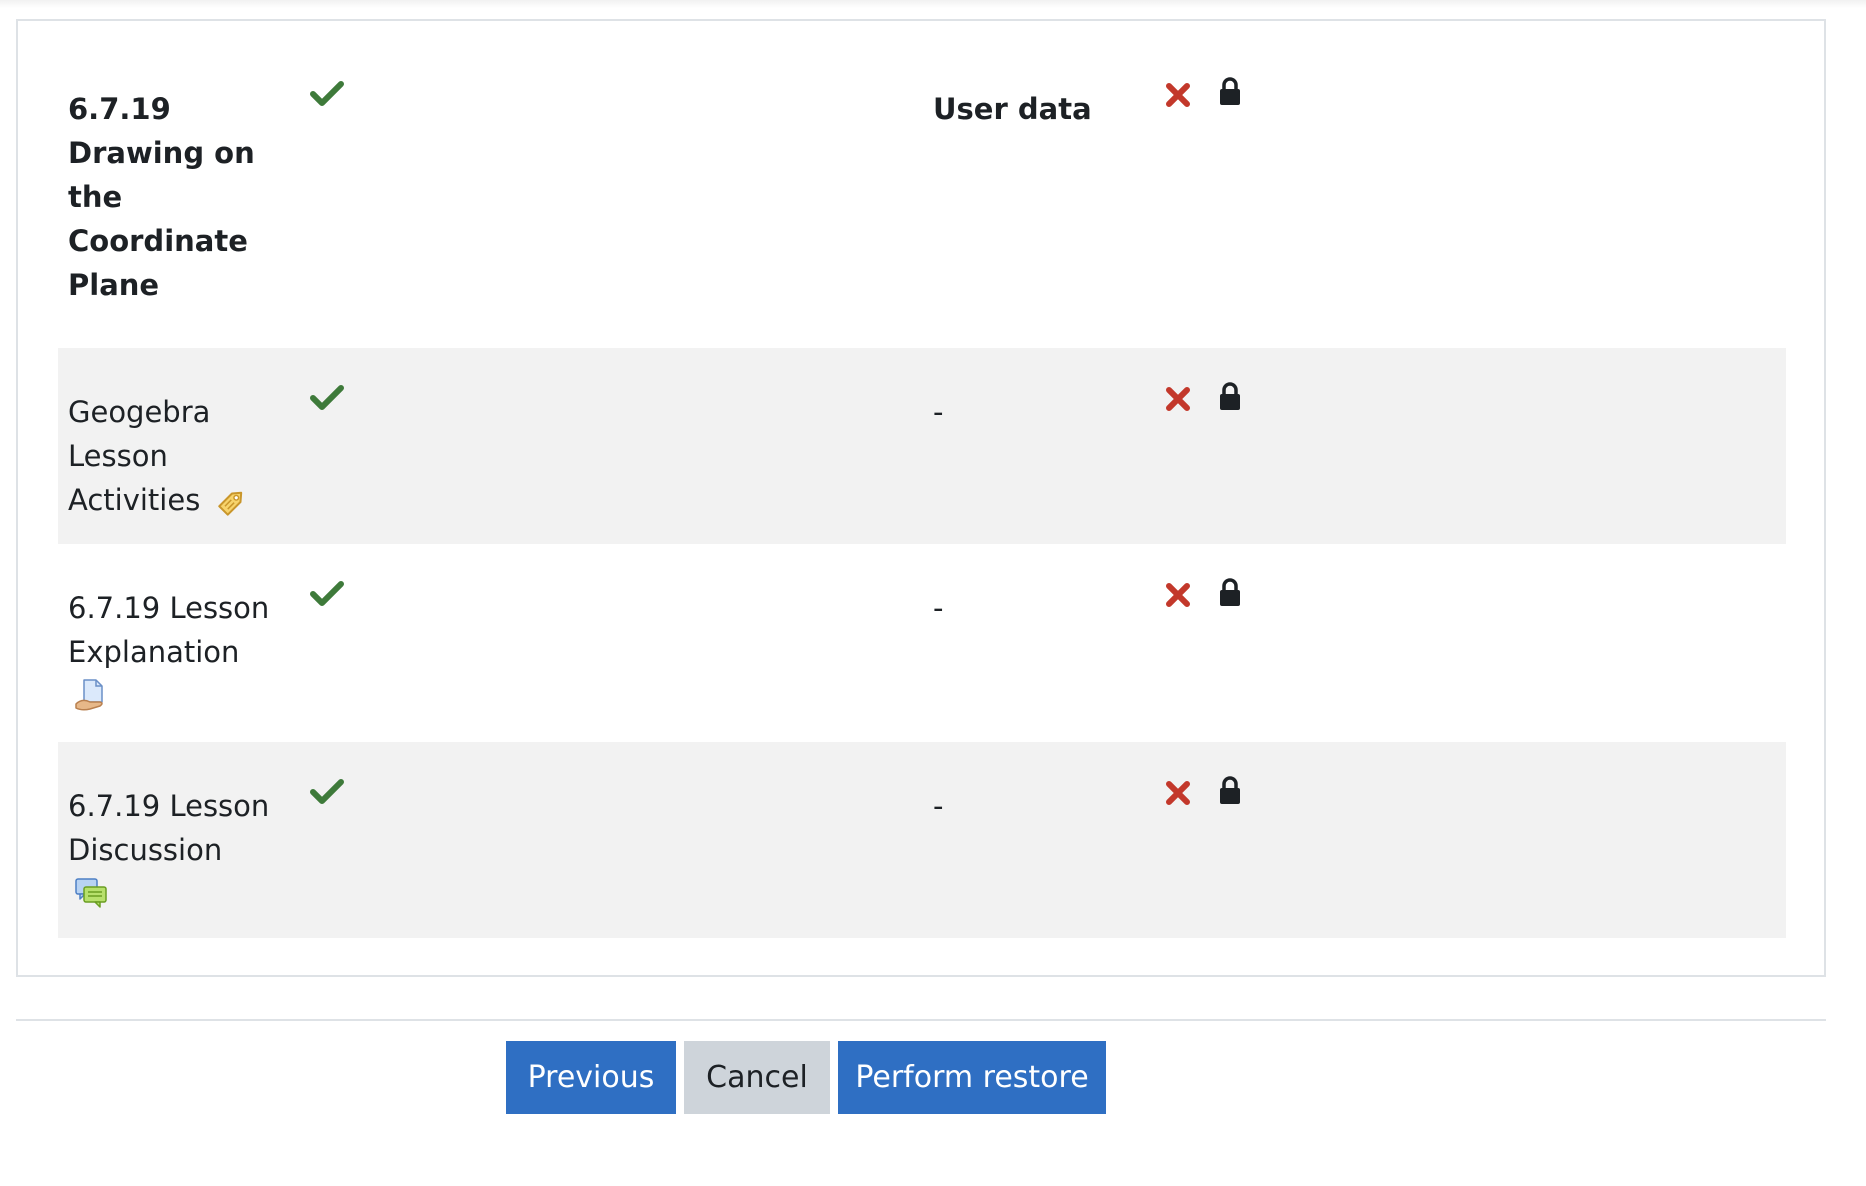  Describe the element at coordinates (933, 4) in the screenshot. I see `top-shadow` at that location.